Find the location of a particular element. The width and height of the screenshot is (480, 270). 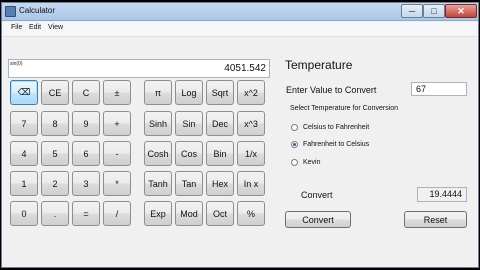

enter-value-label: Enter Value to Convert is located at coordinates (331, 90).